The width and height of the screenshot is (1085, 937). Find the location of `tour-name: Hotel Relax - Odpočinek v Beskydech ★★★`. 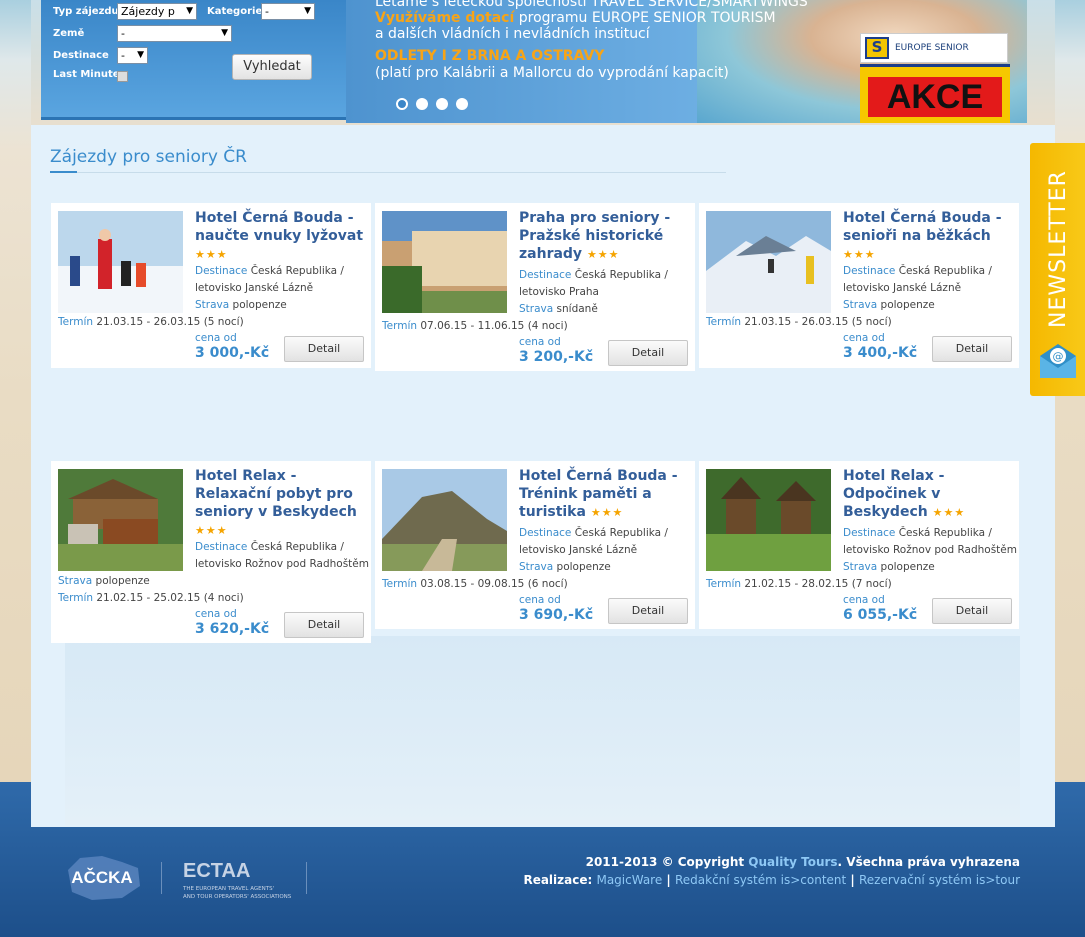

tour-name: Hotel Relax - Odpočinek v Beskydech ★★★ is located at coordinates (929, 494).